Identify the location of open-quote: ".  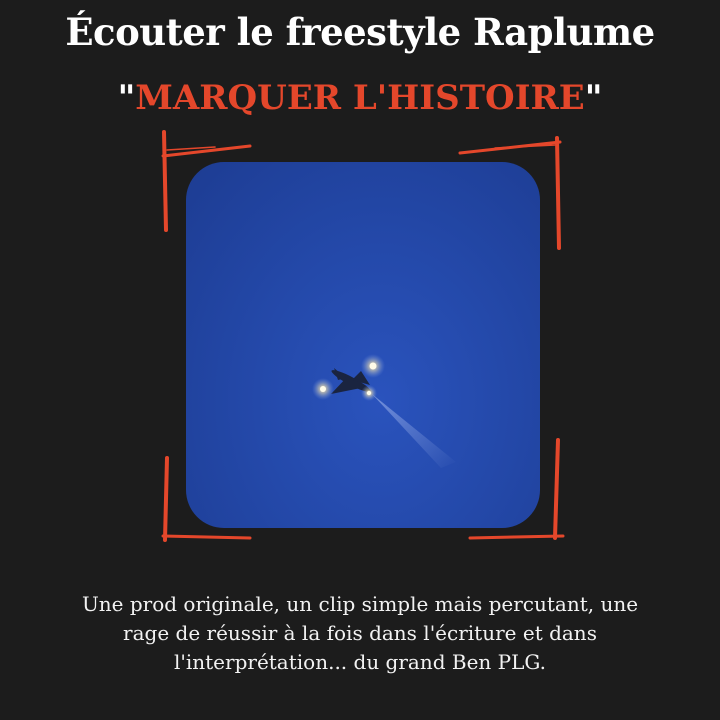
(126, 98).